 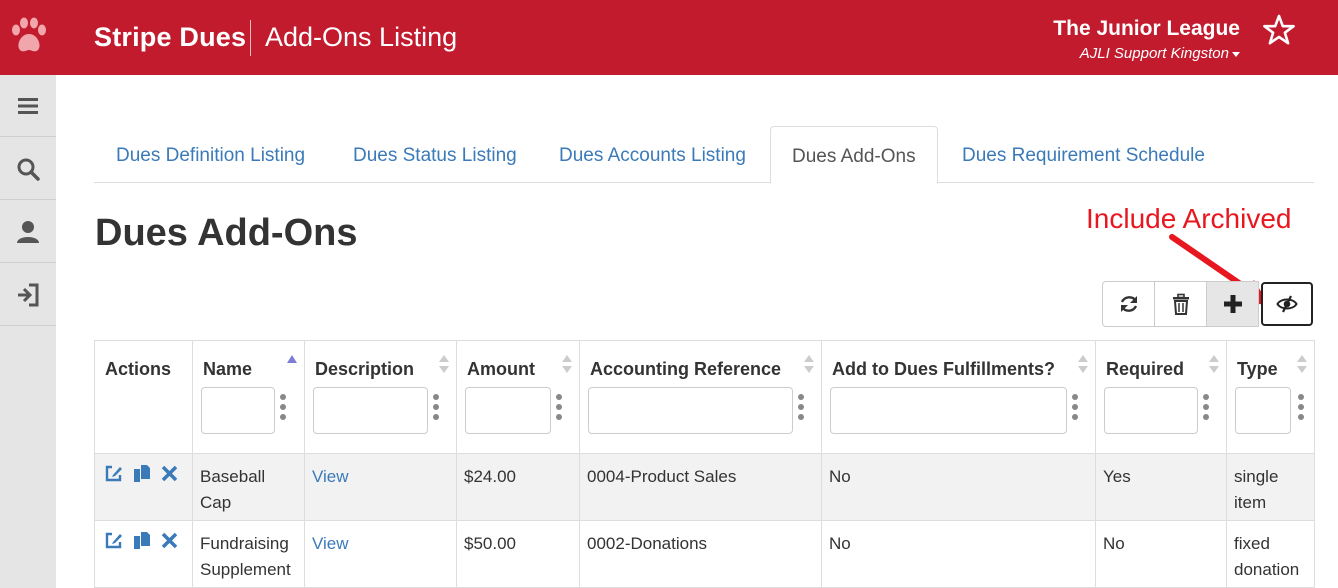 What do you see at coordinates (1161, 487) in the screenshot?
I see `required-cell: Yes` at bounding box center [1161, 487].